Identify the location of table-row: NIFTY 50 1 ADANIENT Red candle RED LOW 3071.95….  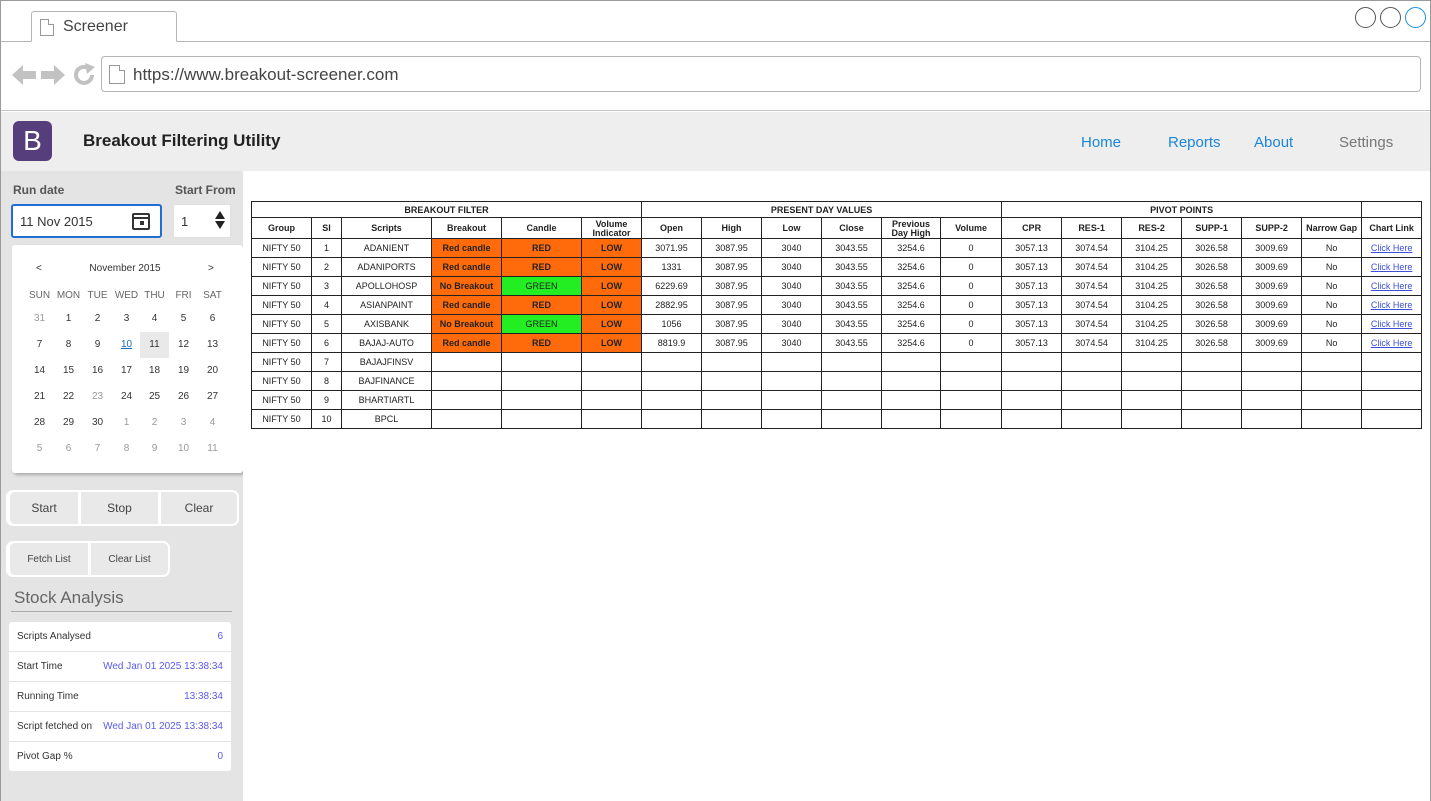
(837, 248).